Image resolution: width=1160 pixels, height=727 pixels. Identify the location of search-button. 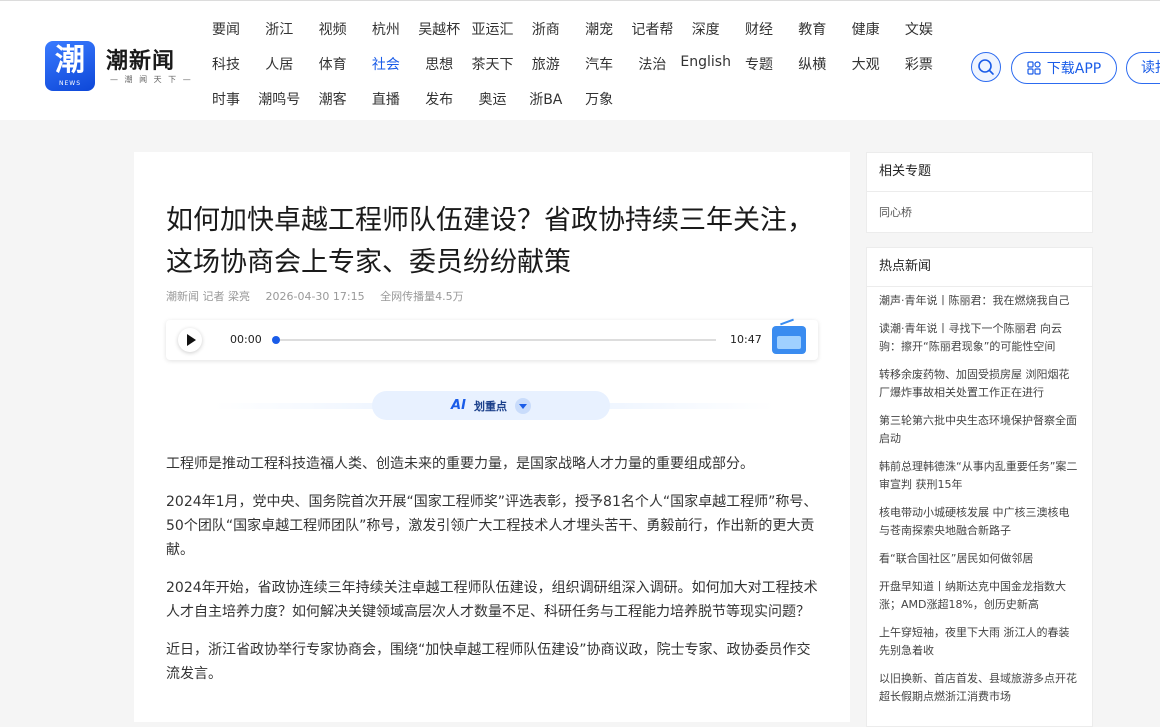
(986, 67).